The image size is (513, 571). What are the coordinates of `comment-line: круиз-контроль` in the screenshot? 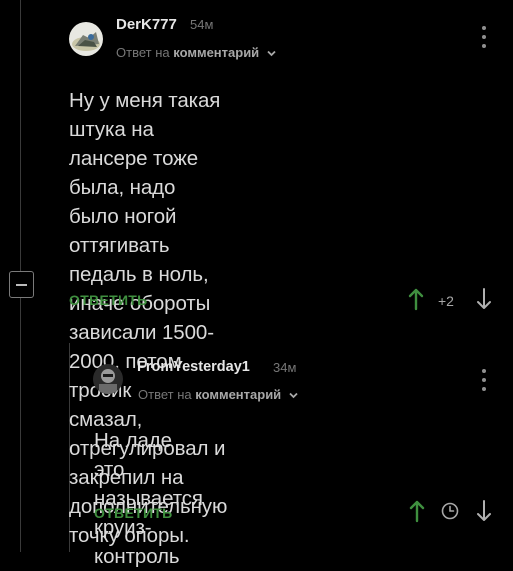 It's located at (137, 542).